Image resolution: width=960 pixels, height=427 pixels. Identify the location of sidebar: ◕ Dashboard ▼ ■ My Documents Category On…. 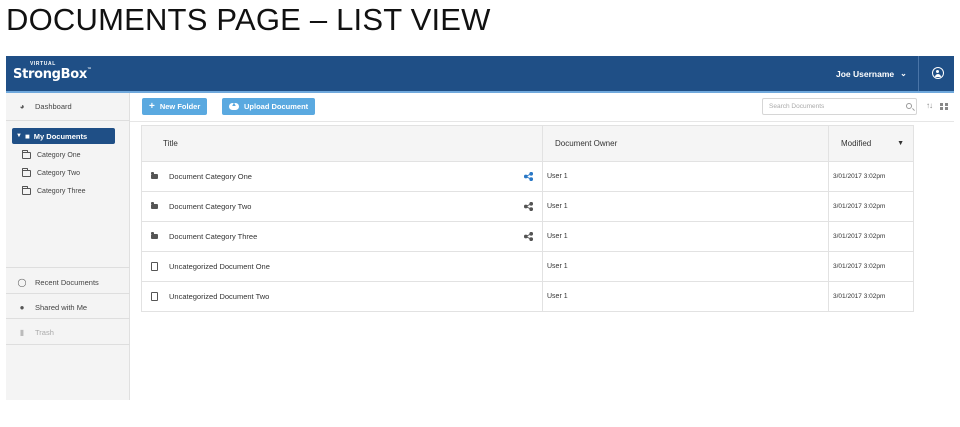
(68, 246).